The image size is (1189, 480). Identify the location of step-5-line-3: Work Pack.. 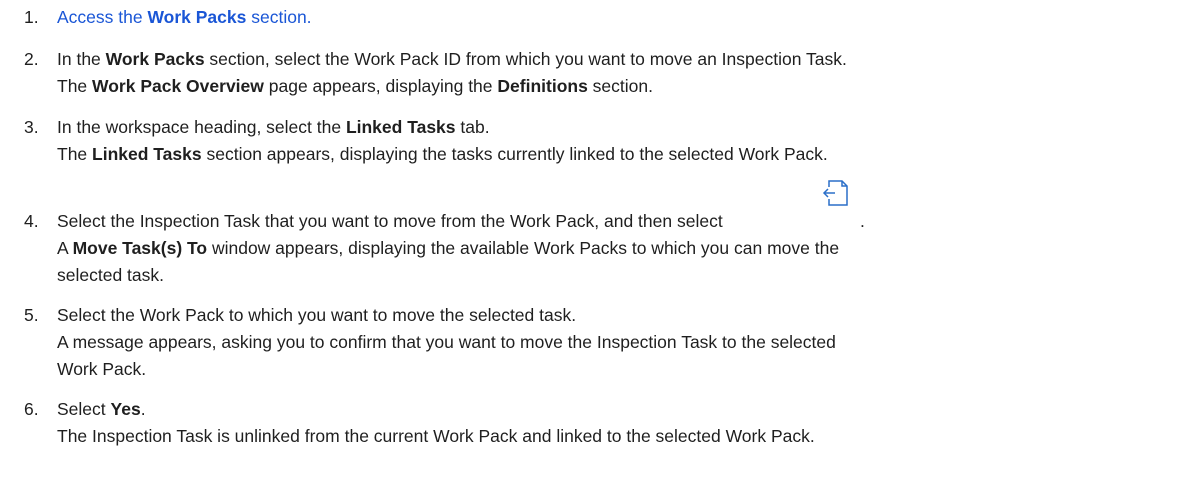
(102, 369).